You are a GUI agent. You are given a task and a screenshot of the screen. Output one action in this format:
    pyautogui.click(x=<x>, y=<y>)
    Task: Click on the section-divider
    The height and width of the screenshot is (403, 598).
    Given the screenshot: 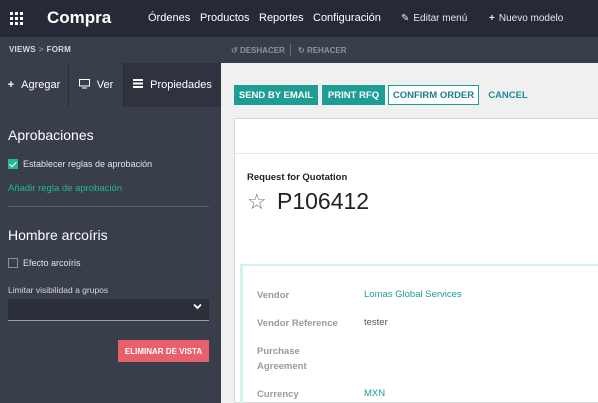 What is the action you would take?
    pyautogui.click(x=108, y=206)
    